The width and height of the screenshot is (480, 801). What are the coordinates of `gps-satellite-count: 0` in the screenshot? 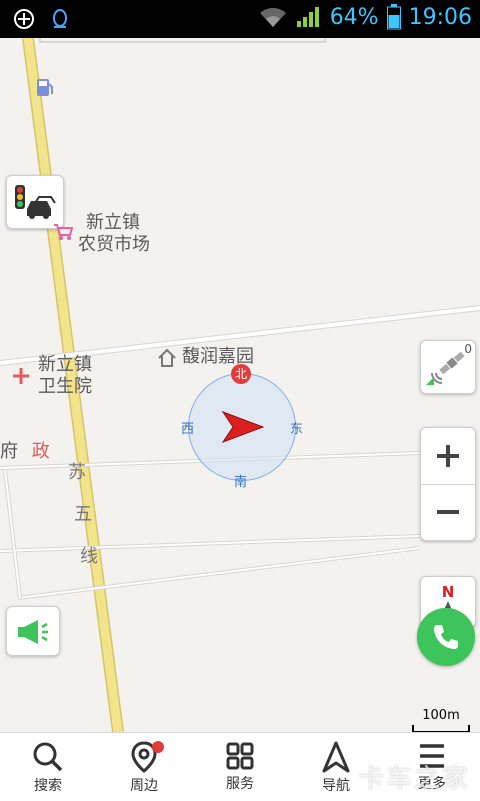 It's located at (468, 349).